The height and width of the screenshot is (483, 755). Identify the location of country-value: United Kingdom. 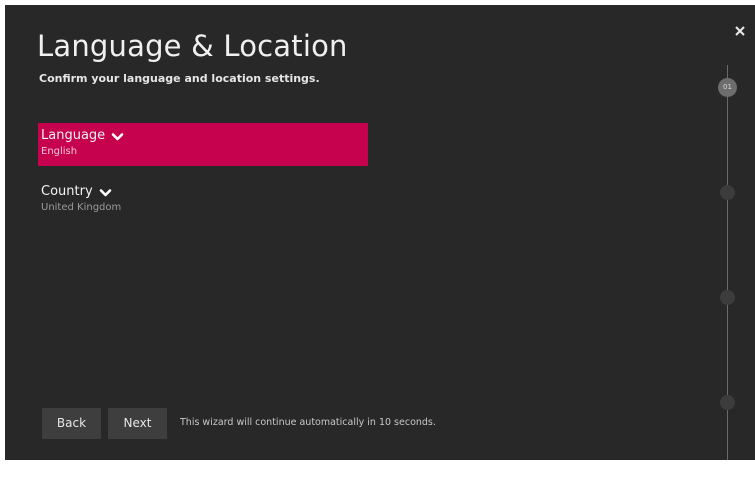
(81, 207).